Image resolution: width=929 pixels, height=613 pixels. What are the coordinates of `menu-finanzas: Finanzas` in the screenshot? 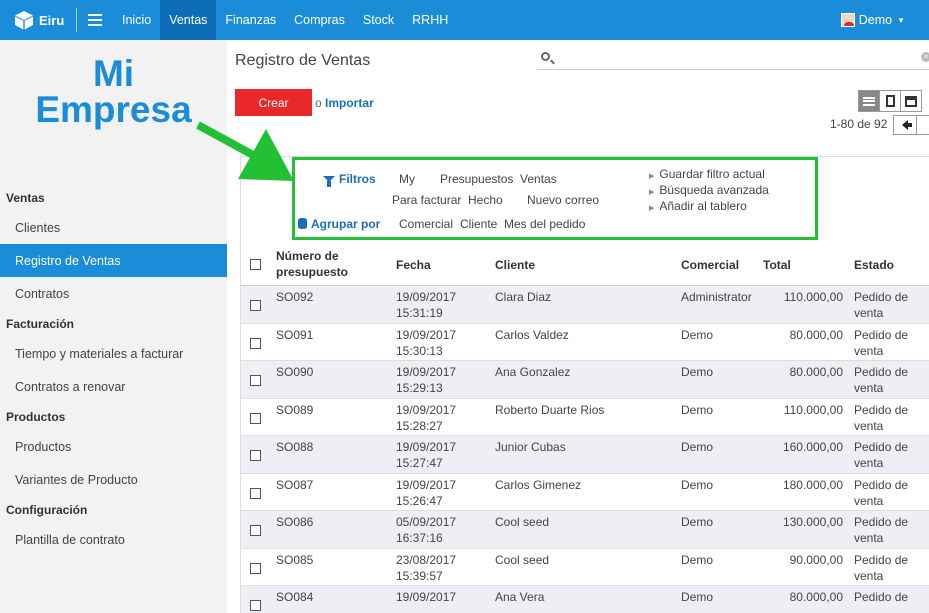 It's located at (250, 20).